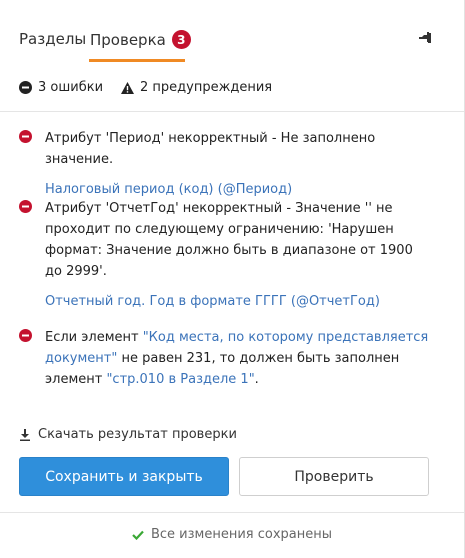 This screenshot has width=465, height=558. I want to click on check-summary: 3 ошибки 2 предупреждения, so click(154, 87).